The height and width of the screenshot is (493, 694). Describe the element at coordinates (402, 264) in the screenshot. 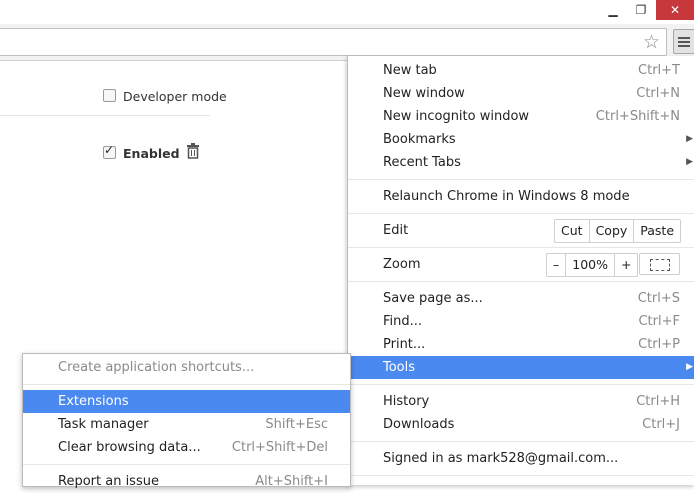

I see `menu-item-label: Zoom` at that location.